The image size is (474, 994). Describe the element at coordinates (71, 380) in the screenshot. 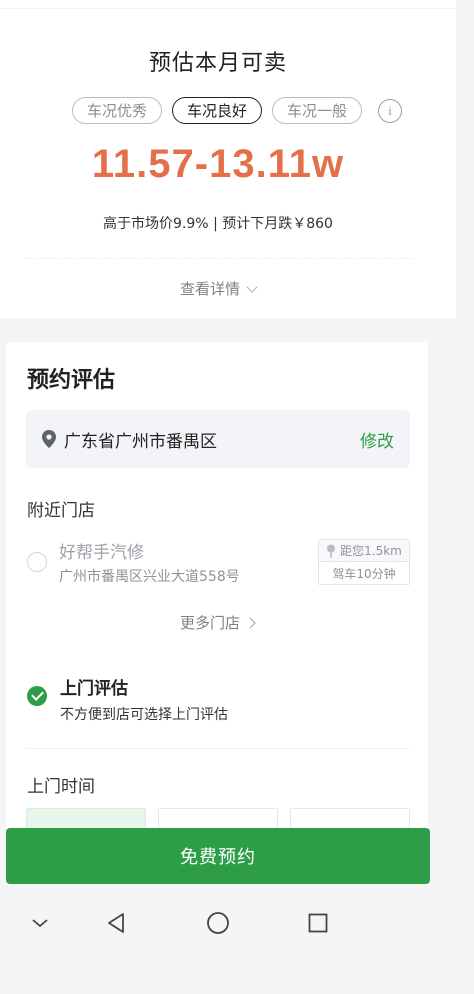

I see `booking-title: 预约评估` at that location.